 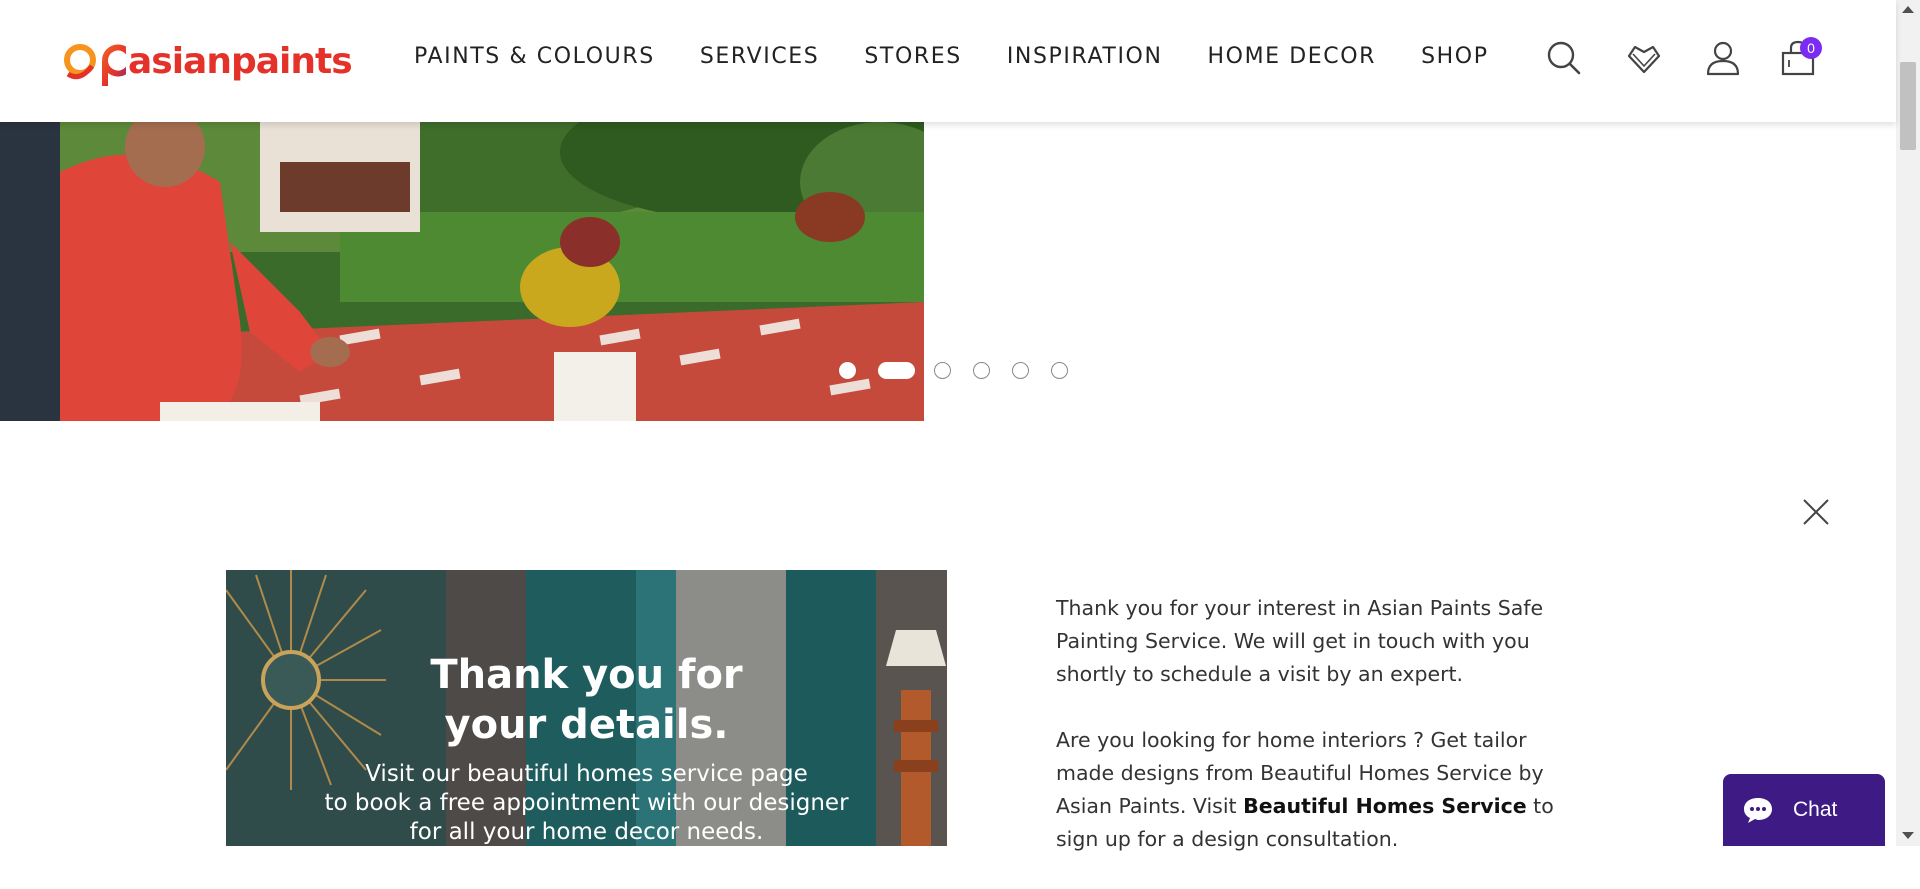 I want to click on thank-you-subtext-line1: Visit our beautiful homes service page, so click(x=586, y=774).